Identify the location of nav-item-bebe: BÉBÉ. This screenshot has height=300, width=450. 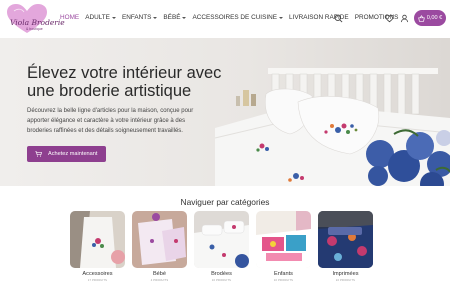
(175, 17).